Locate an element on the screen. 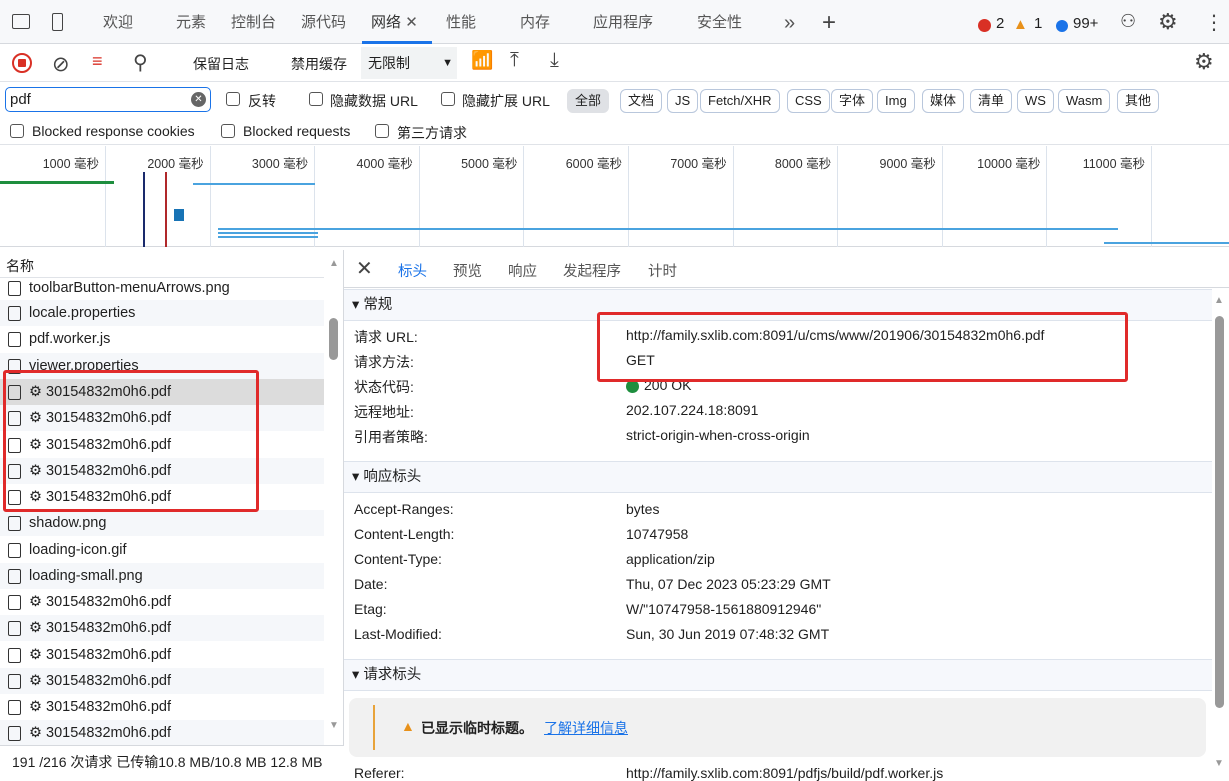 The width and height of the screenshot is (1229, 781). more-options-icon: ⋮ is located at coordinates (1214, 22).